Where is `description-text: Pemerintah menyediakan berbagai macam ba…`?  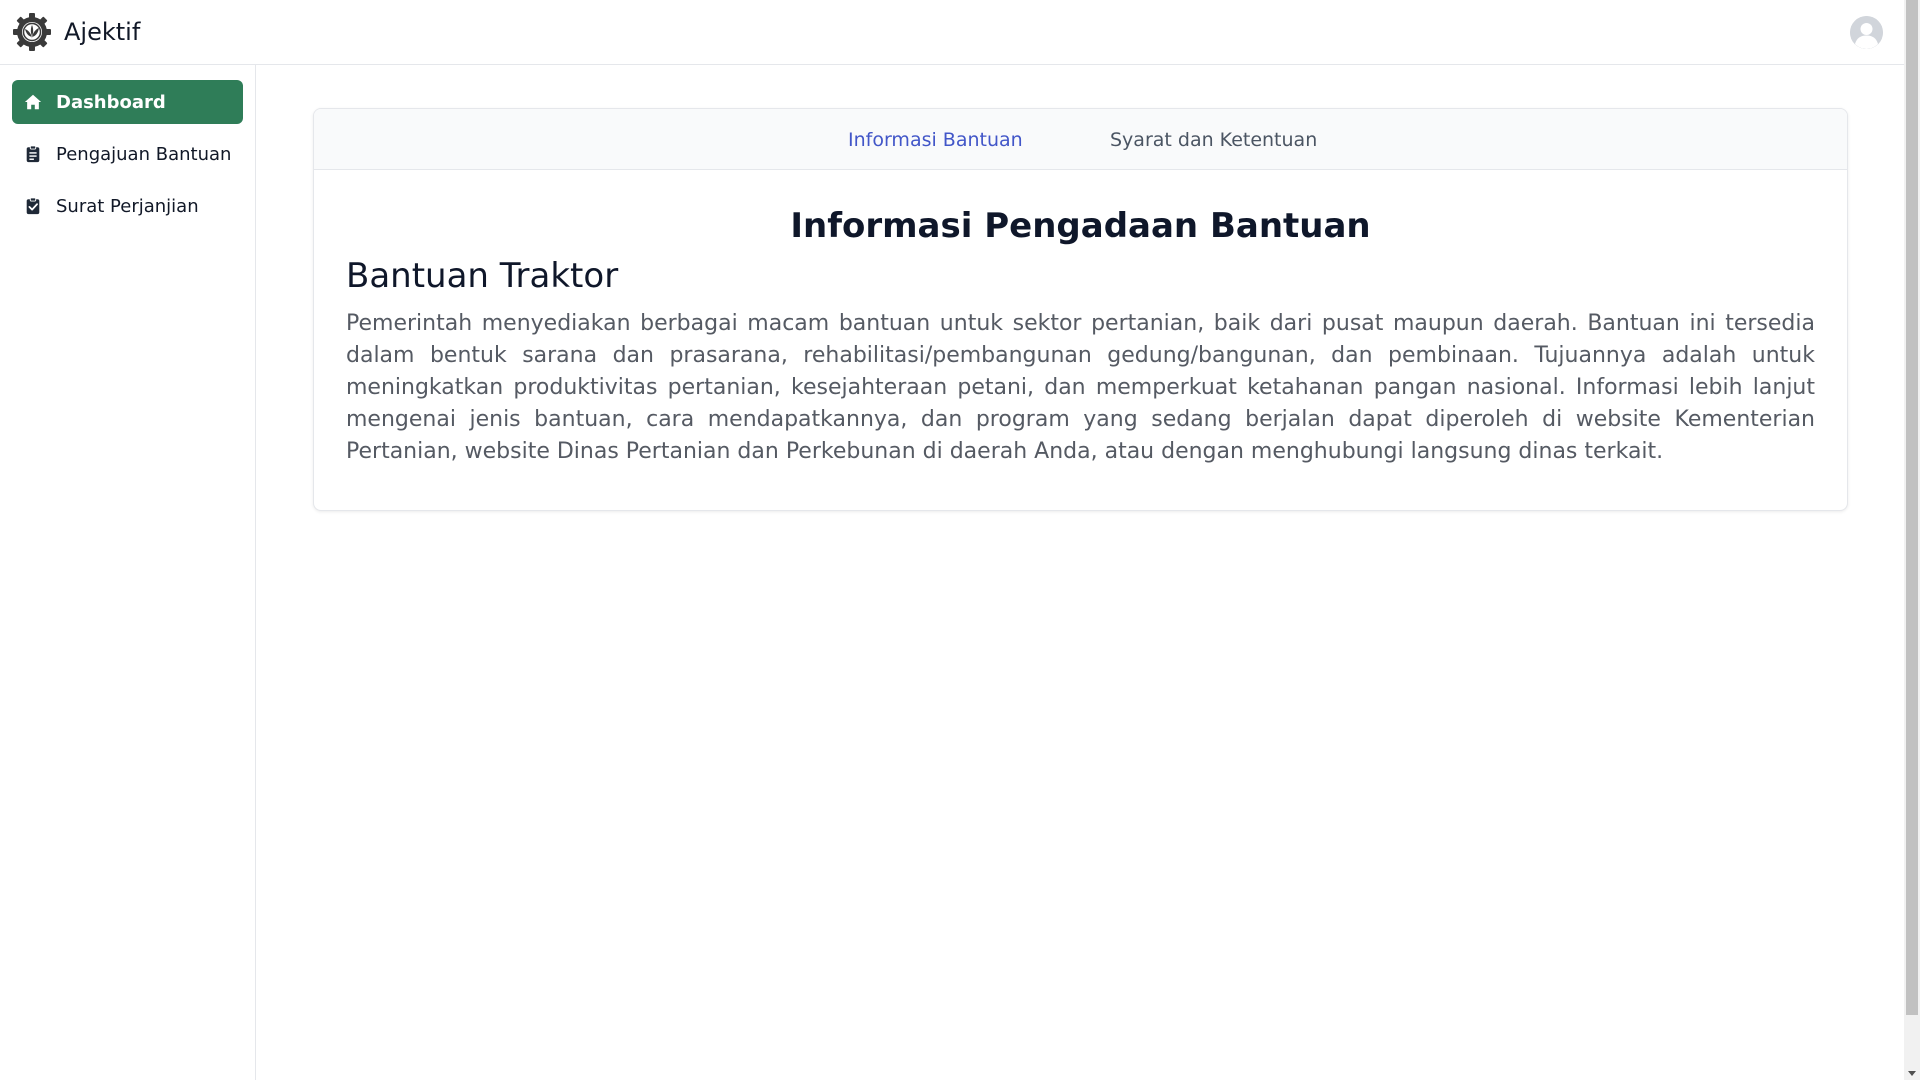 description-text: Pemerintah menyediakan berbagai macam ba… is located at coordinates (1080, 387).